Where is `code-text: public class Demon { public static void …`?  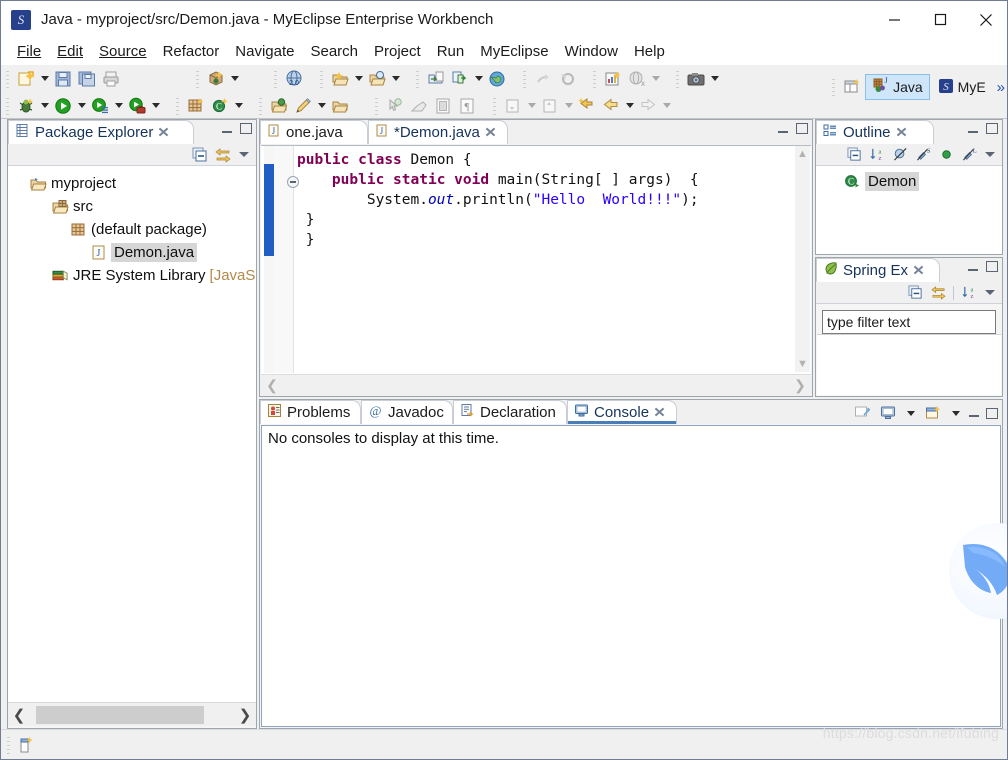
code-text: public class Demon { public static void … is located at coordinates (538, 261).